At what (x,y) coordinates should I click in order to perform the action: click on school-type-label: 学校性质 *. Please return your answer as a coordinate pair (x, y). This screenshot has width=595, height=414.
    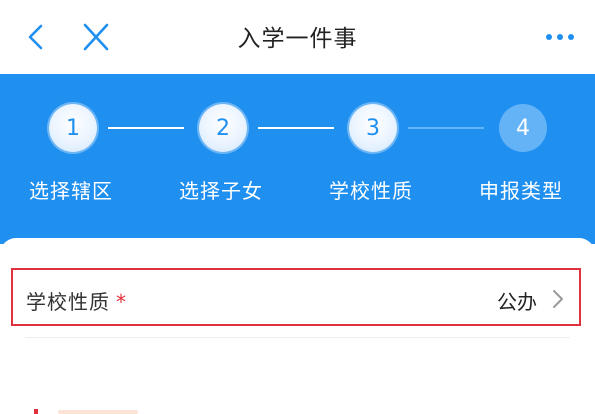
    Looking at the image, I should click on (76, 300).